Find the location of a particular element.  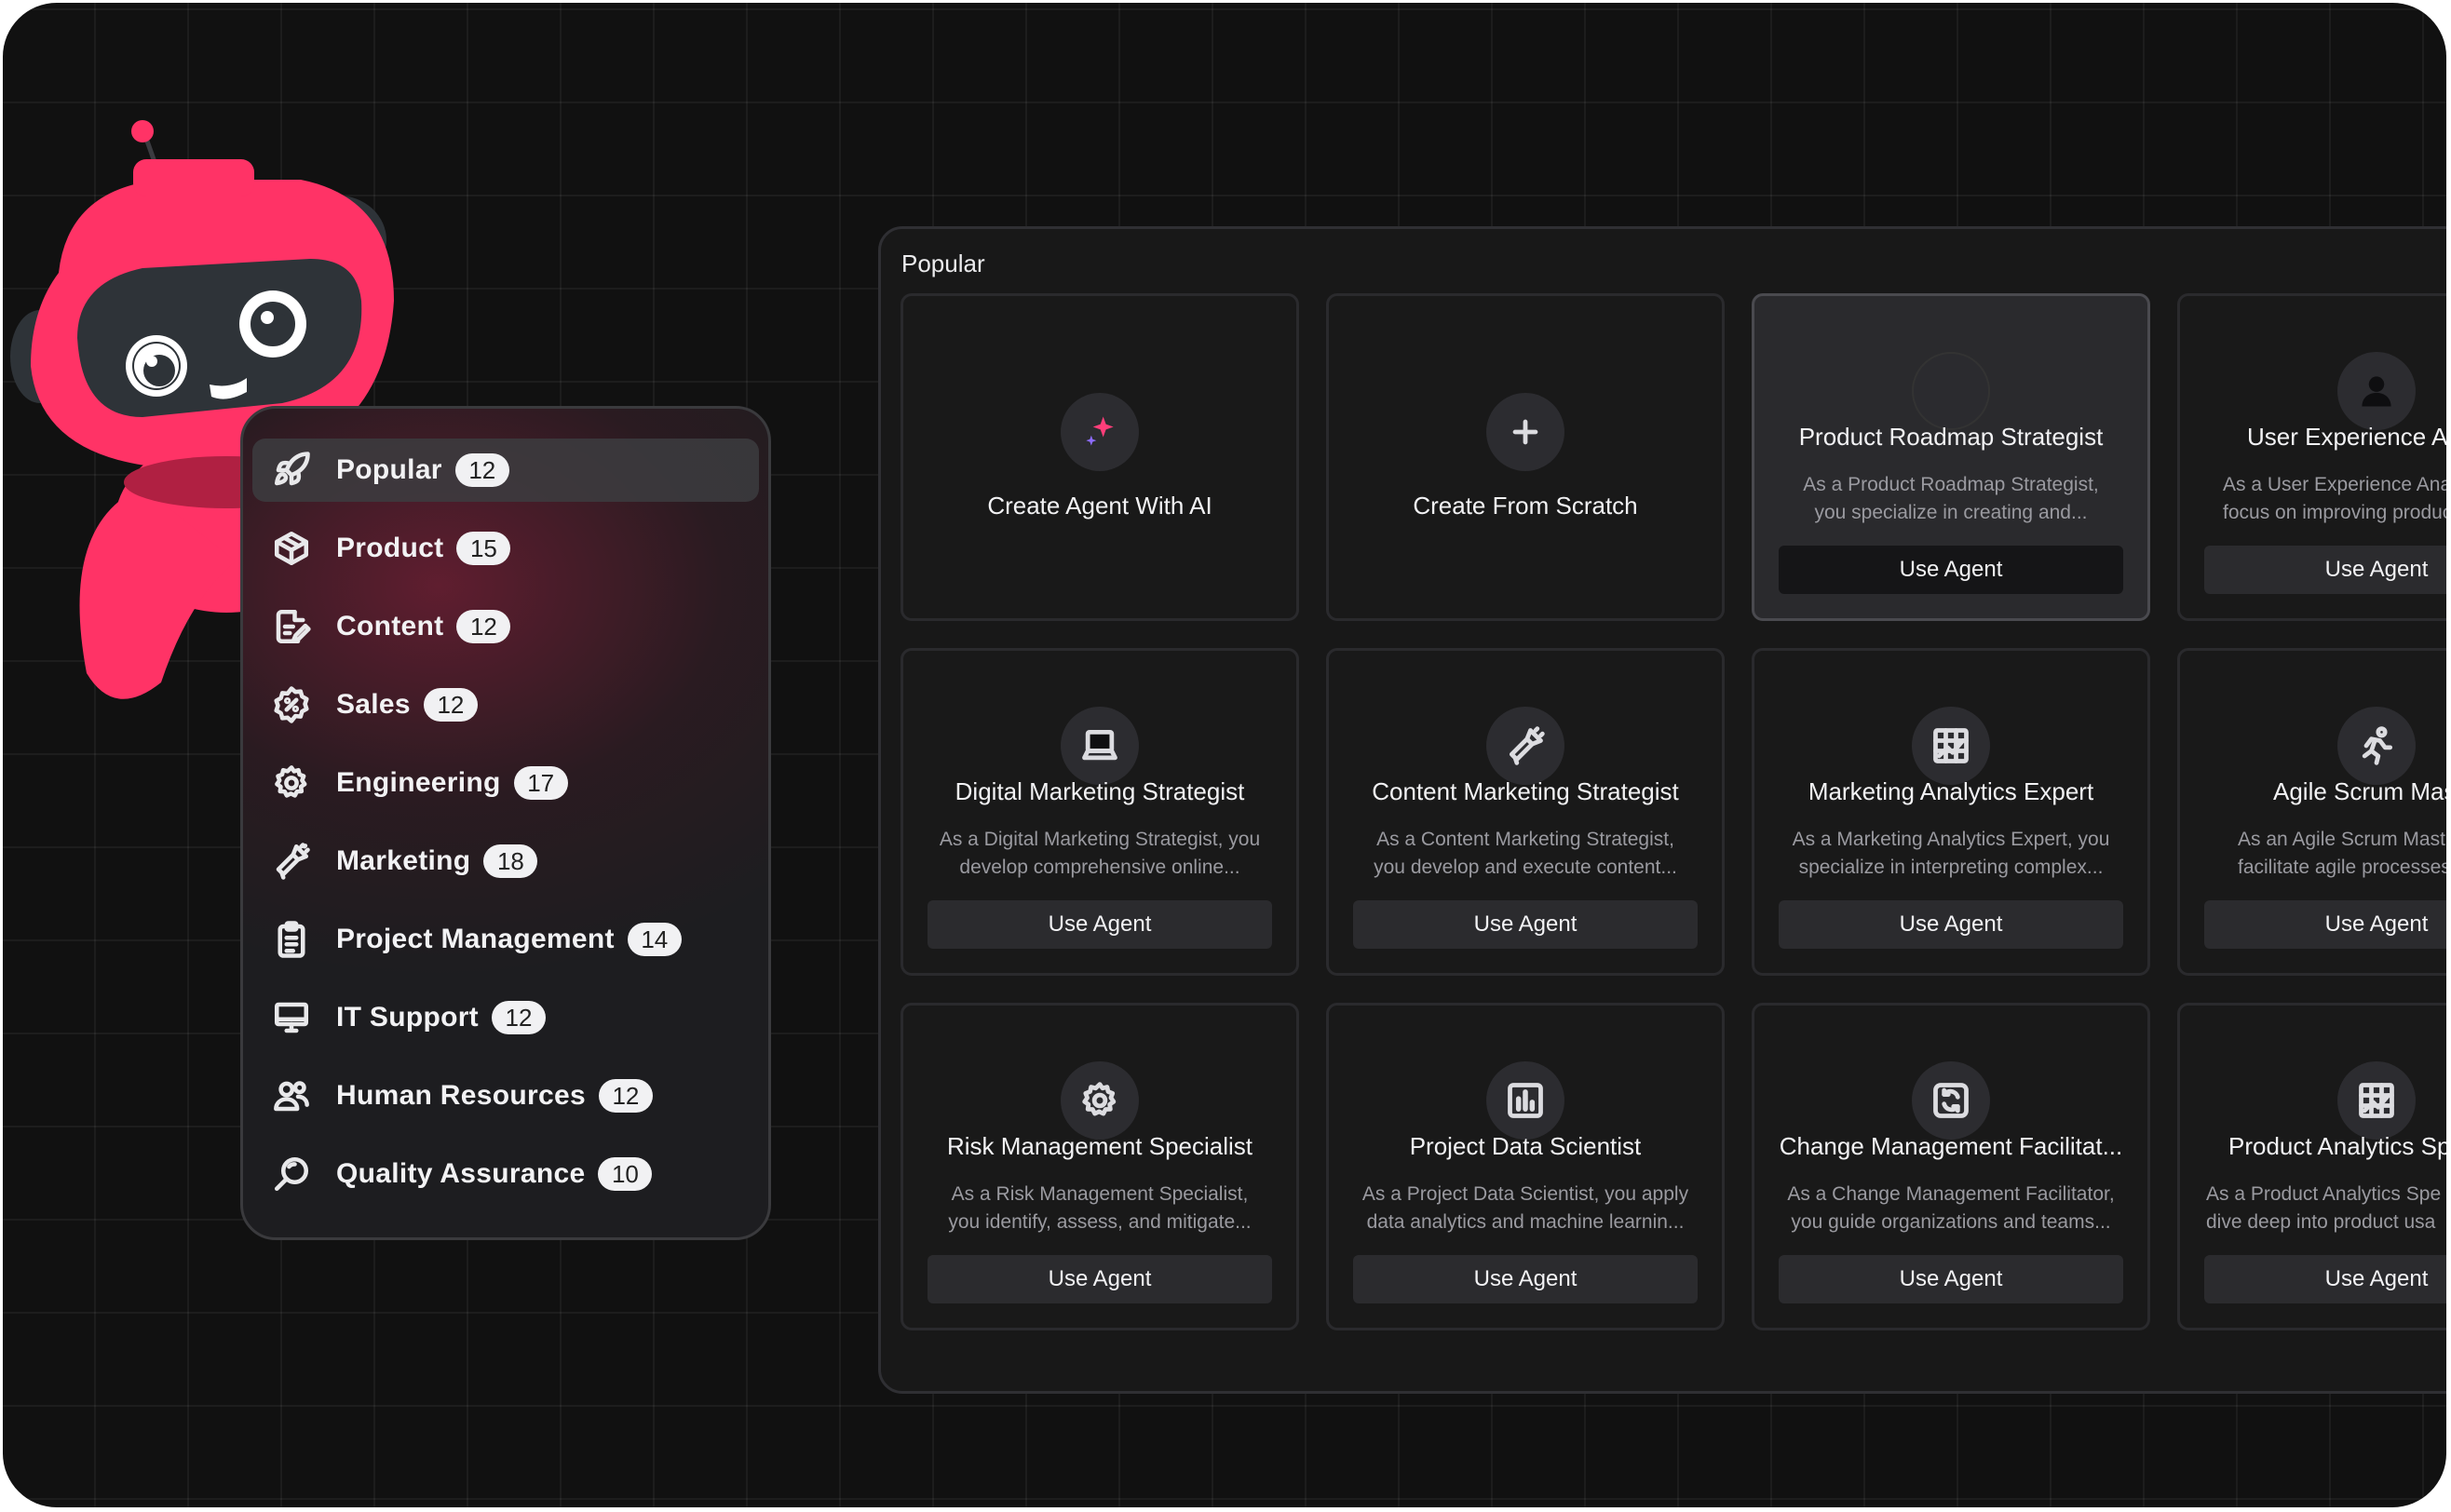

clipboard-icon is located at coordinates (291, 940).